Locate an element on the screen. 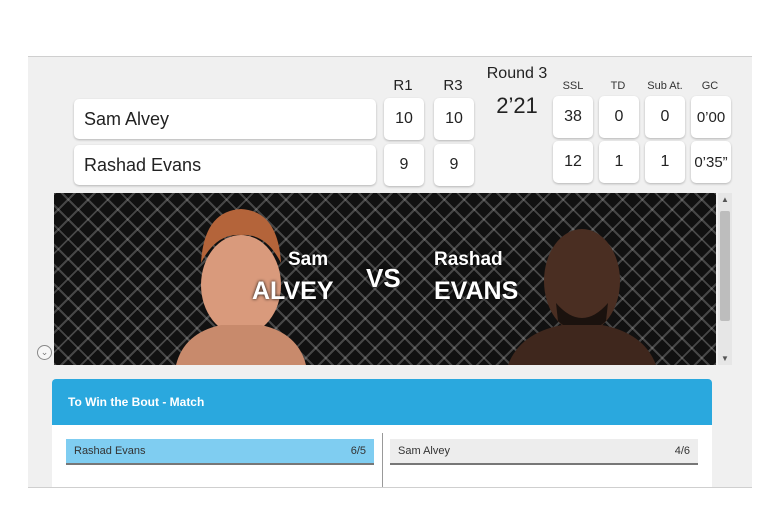 The image size is (778, 506). selection-button-rashad-evans: Rashad Evans 6/5 is located at coordinates (220, 452).